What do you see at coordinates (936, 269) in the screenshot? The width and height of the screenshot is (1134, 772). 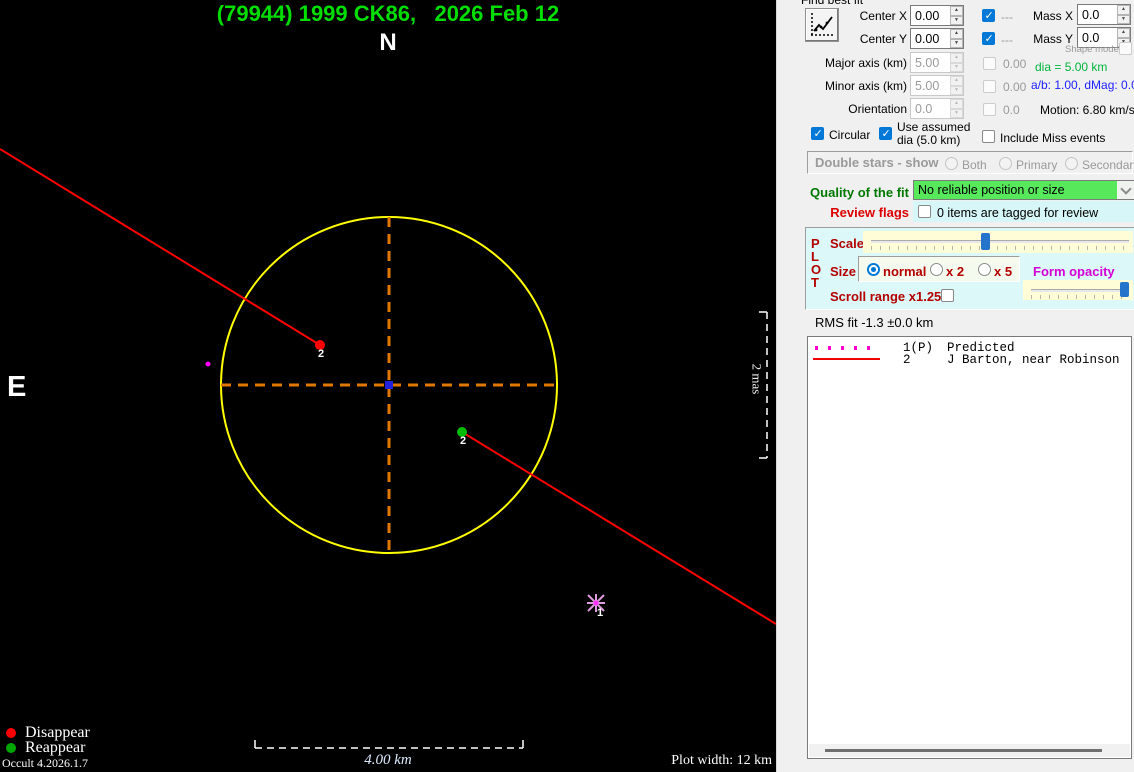 I see `size-x2-radio` at bounding box center [936, 269].